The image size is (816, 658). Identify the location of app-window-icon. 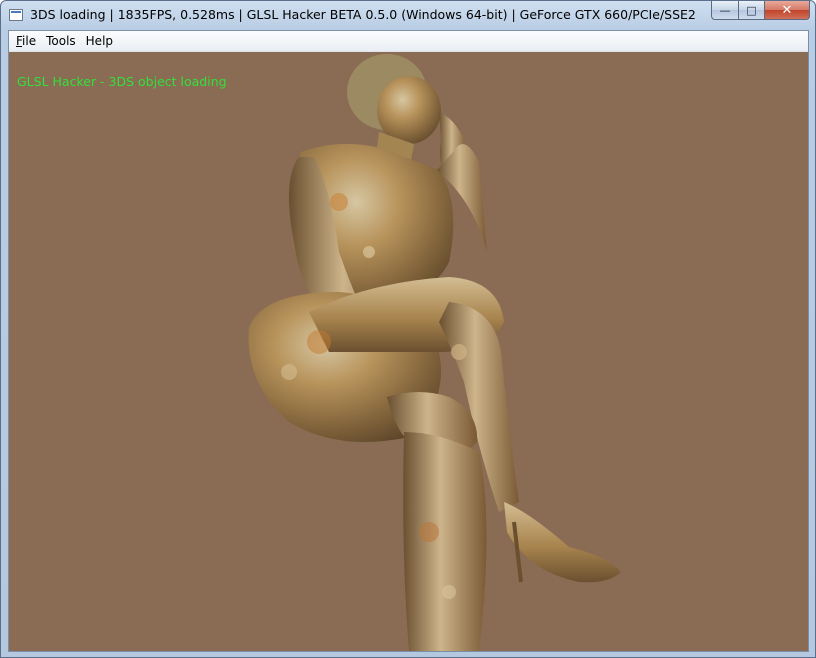
(16, 15).